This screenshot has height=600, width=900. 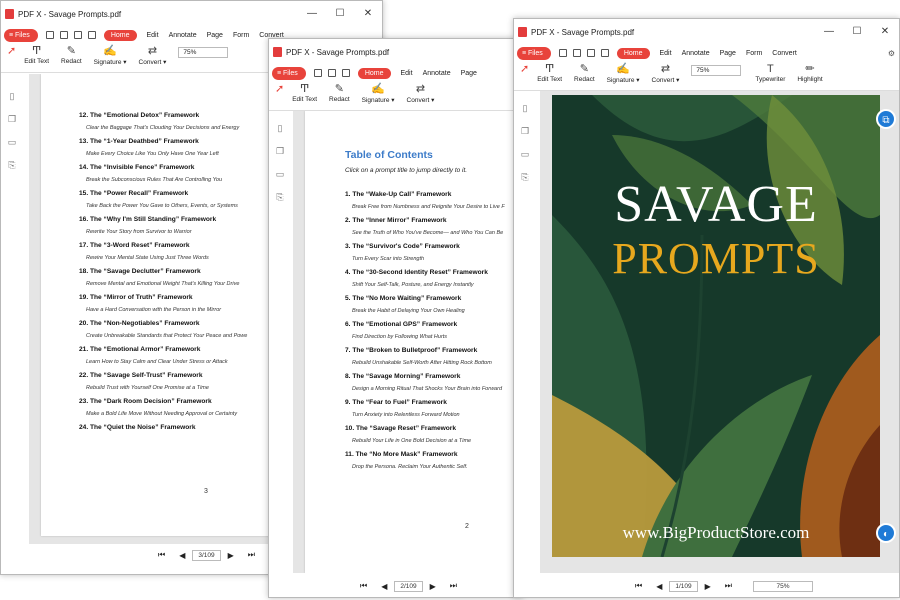 I want to click on tab-home: Home, so click(x=633, y=53).